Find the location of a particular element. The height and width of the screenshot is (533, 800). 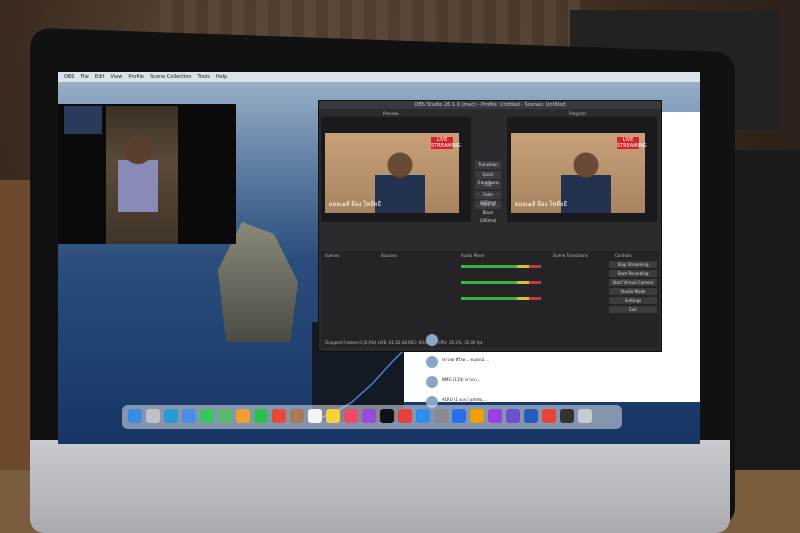

obs-icon is located at coordinates (567, 416).